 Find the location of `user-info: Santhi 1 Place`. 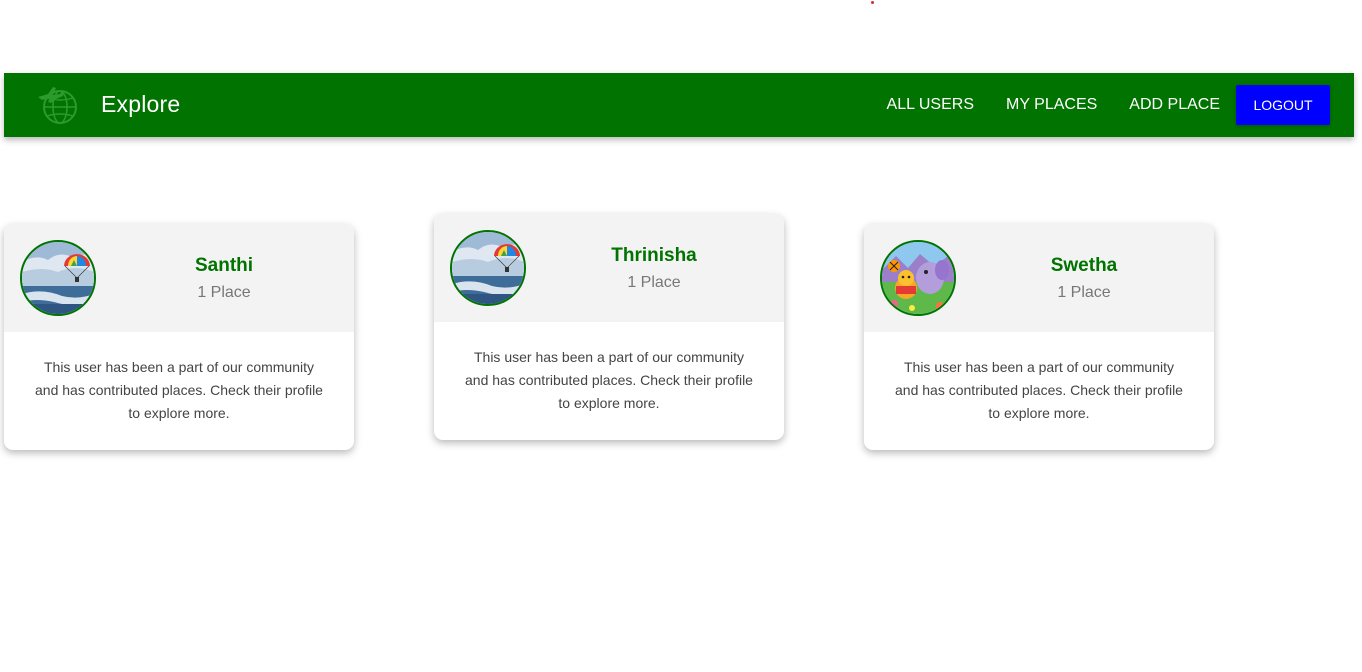

user-info: Santhi 1 Place is located at coordinates (224, 279).